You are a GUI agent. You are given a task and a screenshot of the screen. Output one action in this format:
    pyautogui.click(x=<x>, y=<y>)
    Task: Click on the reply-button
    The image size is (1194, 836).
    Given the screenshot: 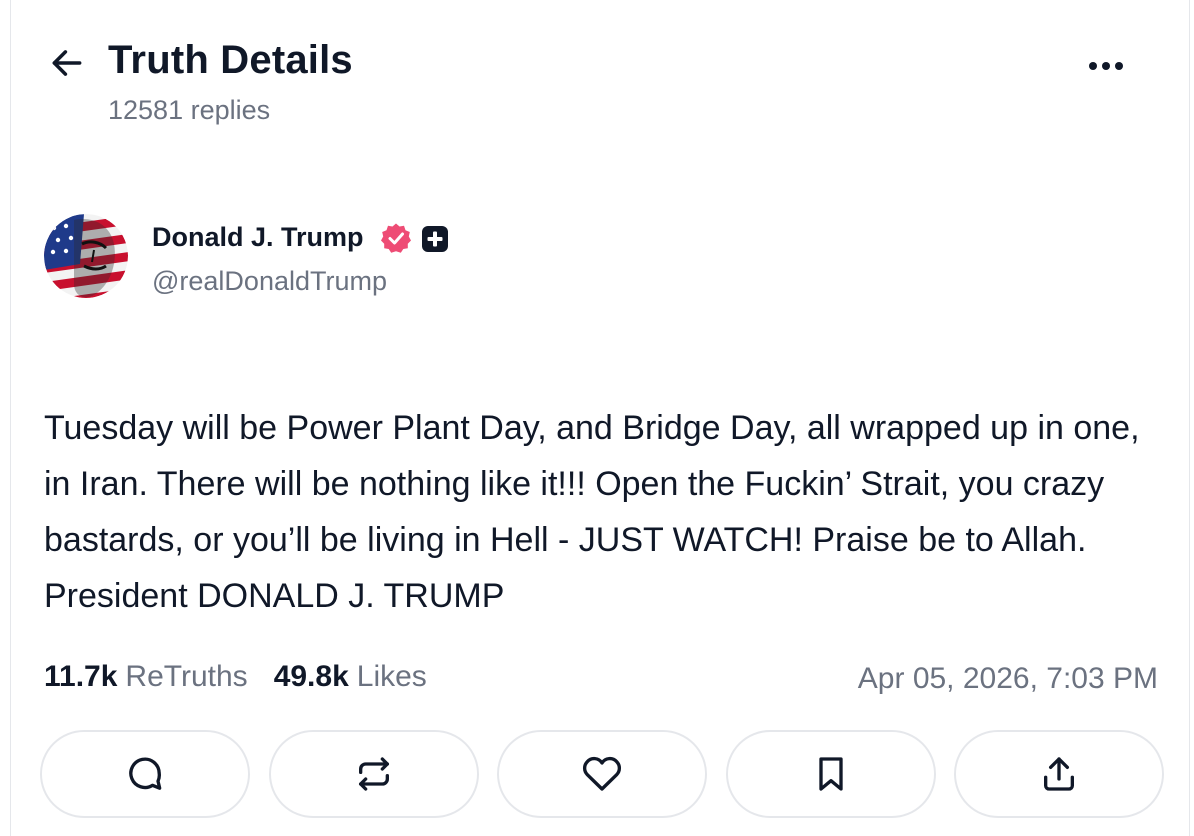 What is the action you would take?
    pyautogui.click(x=145, y=774)
    